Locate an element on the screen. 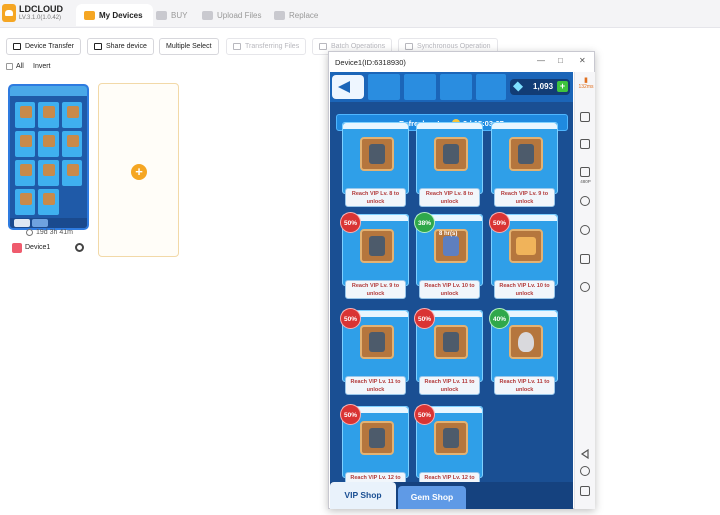  add-device-card: + is located at coordinates (138, 170).